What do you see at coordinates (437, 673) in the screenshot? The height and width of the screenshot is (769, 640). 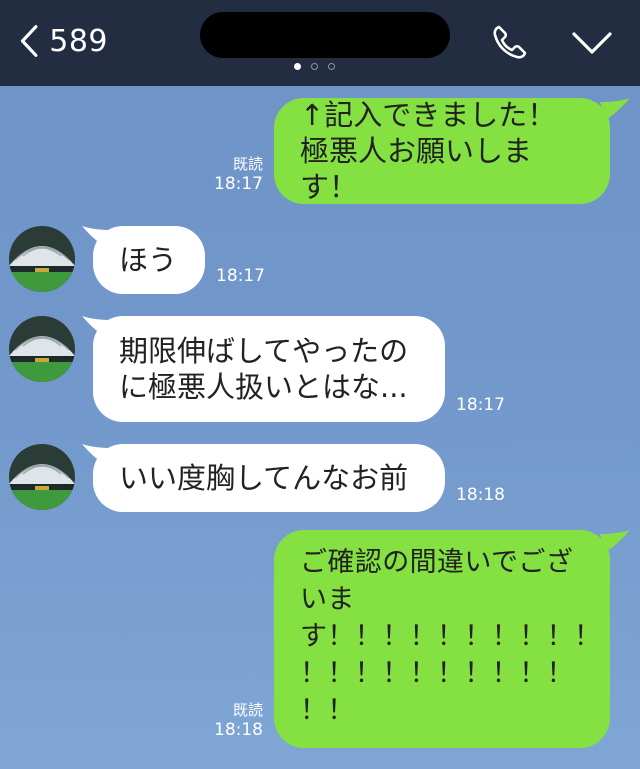 I see `message-line: ！！！！！！！！！！` at bounding box center [437, 673].